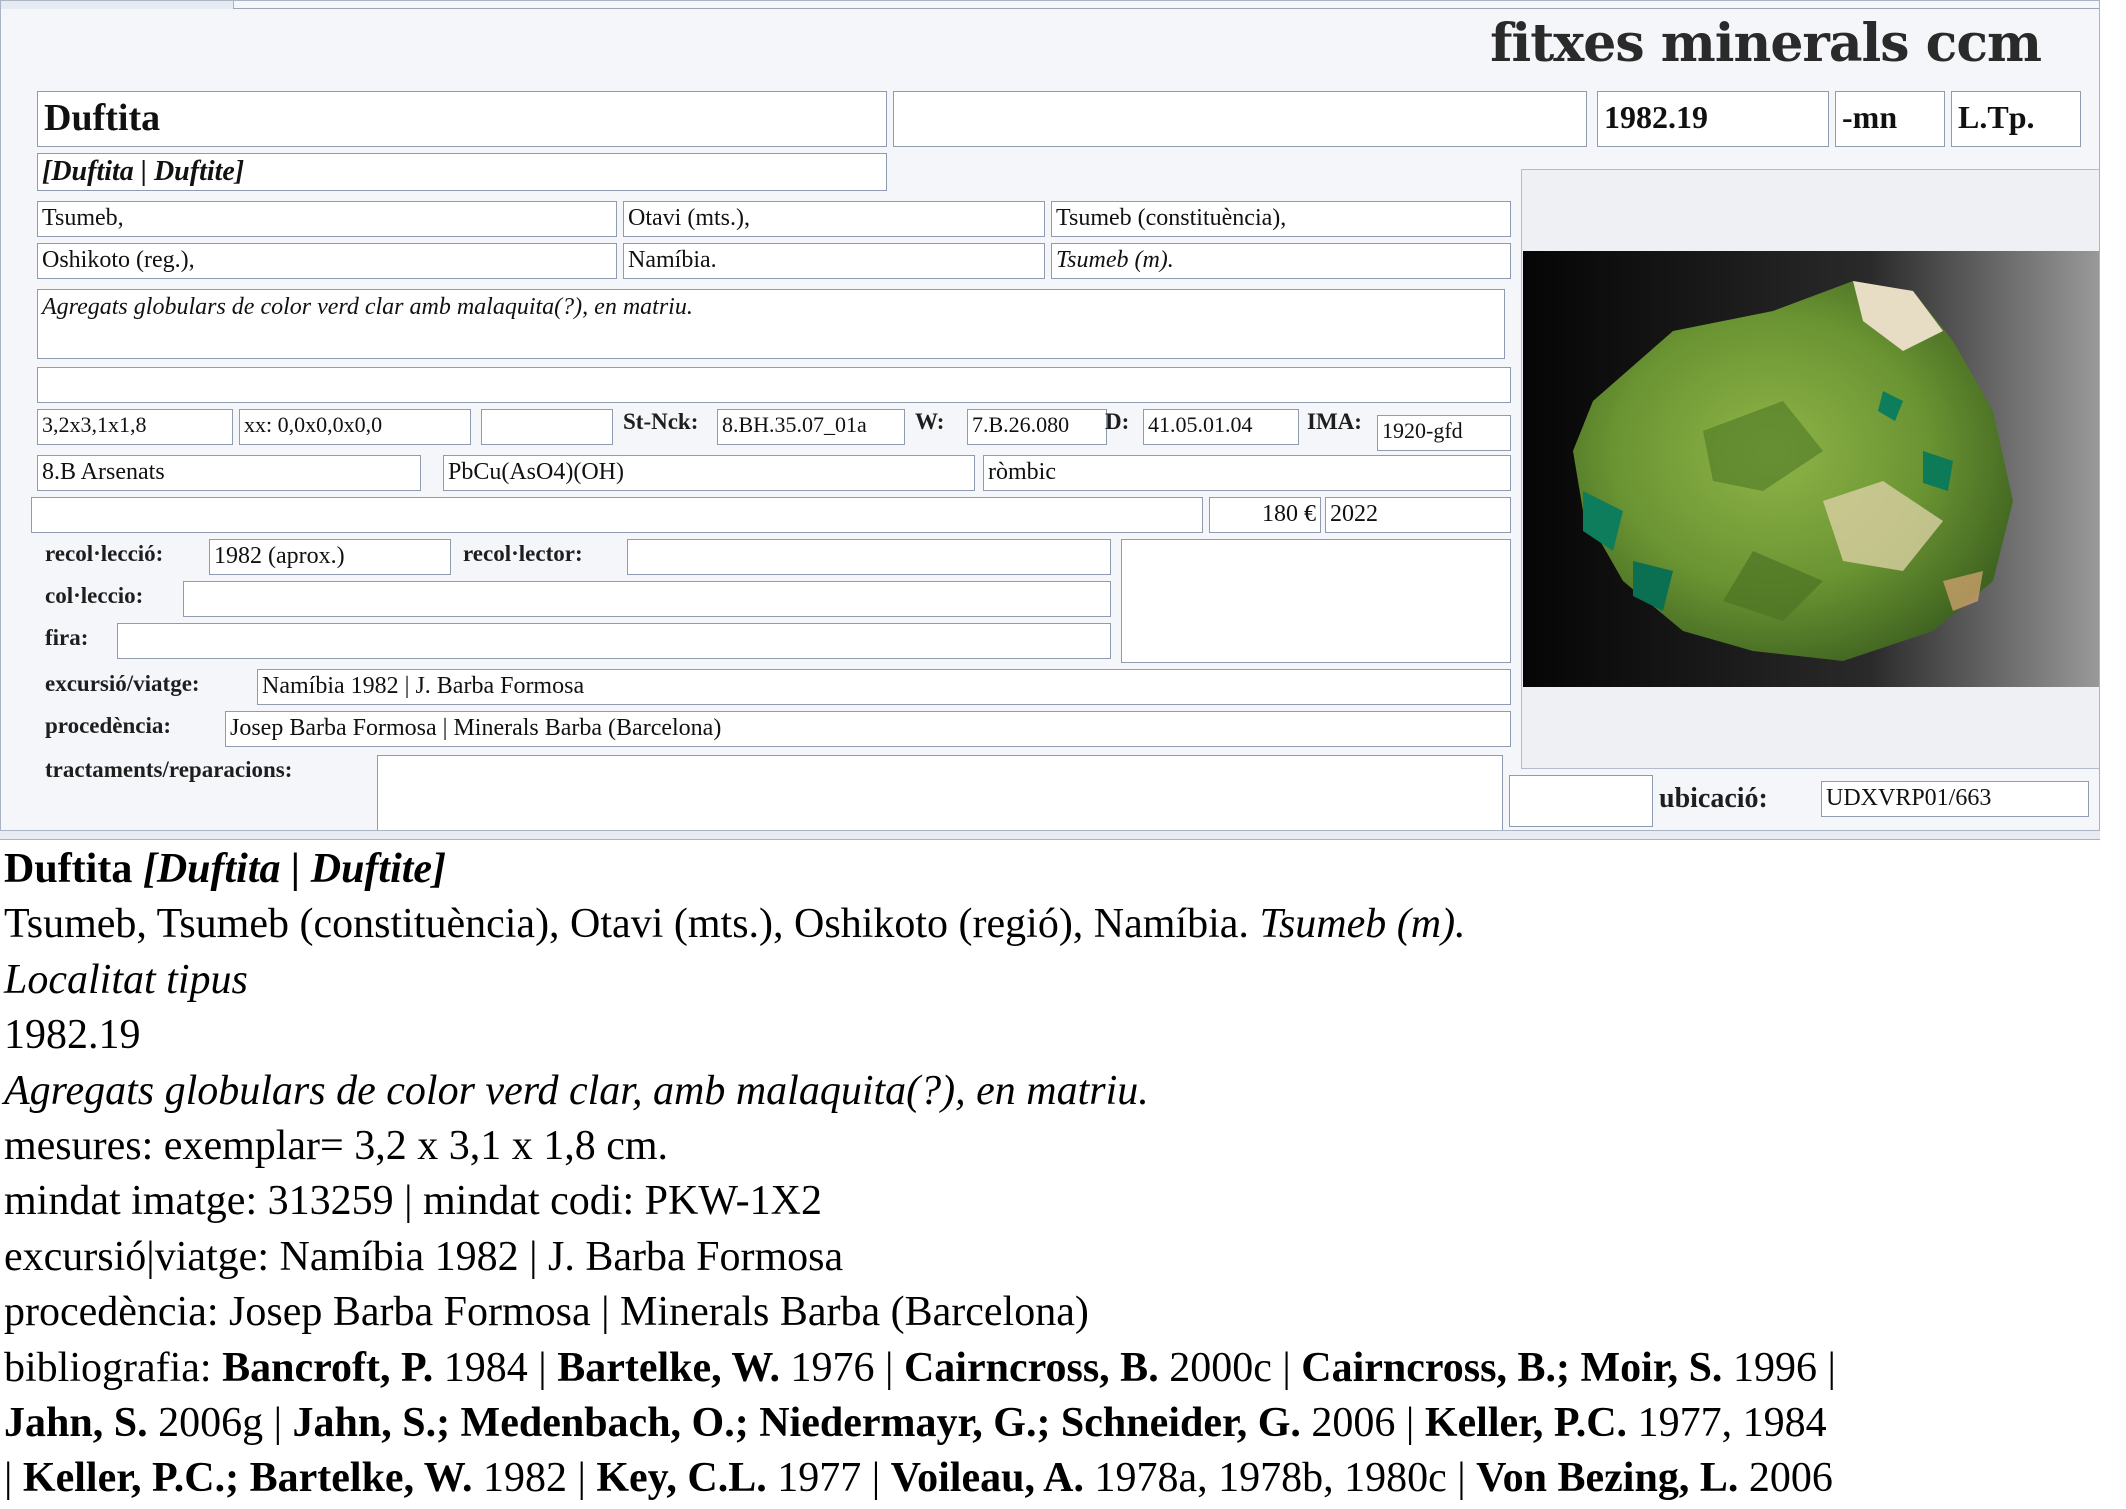  What do you see at coordinates (1713, 798) in the screenshot?
I see `ubicacio-label: ubicació:` at bounding box center [1713, 798].